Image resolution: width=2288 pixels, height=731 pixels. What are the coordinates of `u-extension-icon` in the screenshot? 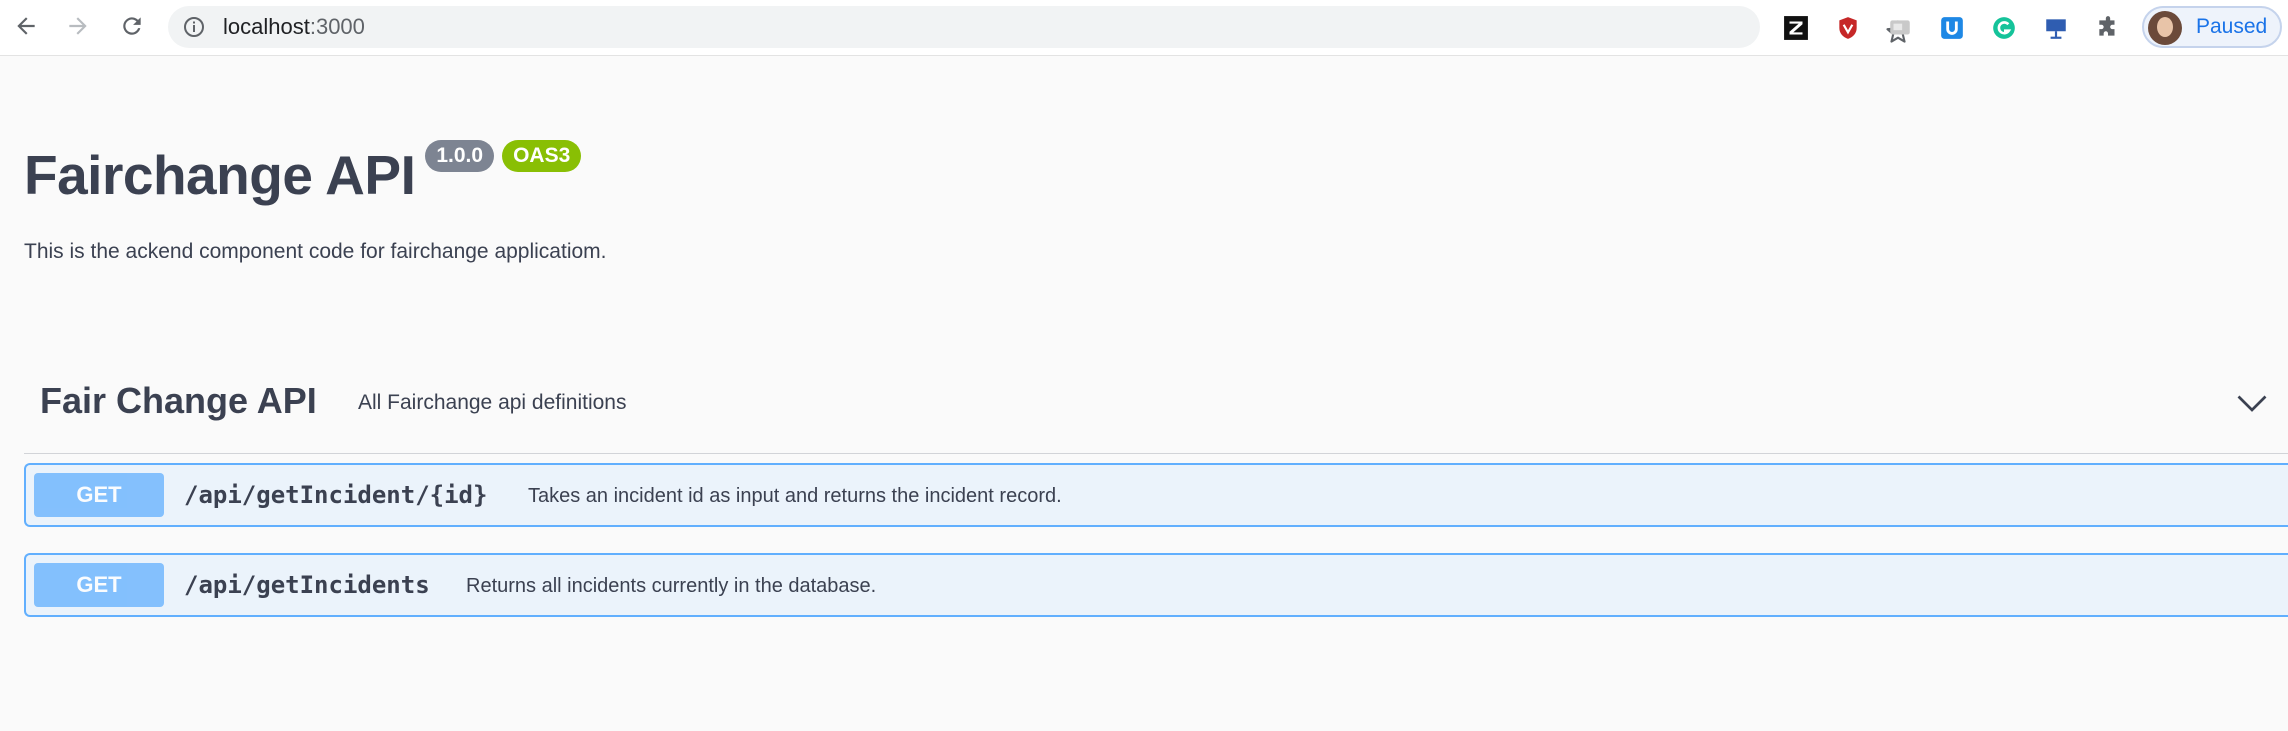 It's located at (1952, 28).